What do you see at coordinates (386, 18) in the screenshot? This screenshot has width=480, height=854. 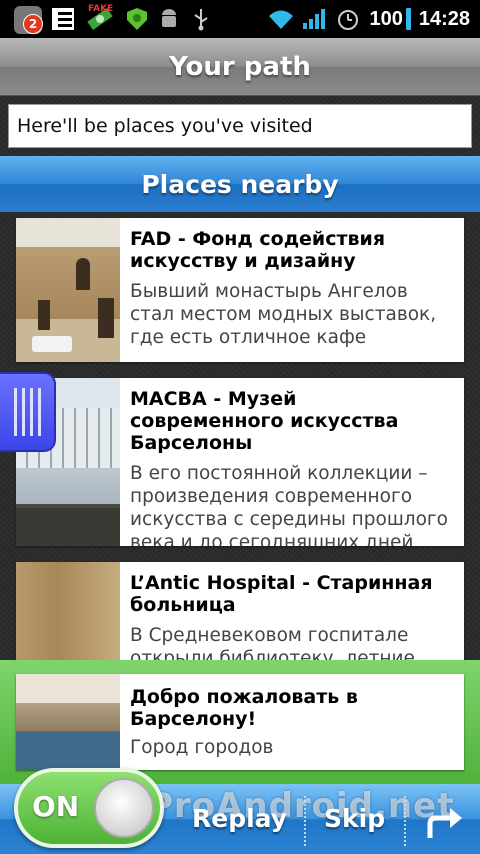 I see `battery-percent: 100` at bounding box center [386, 18].